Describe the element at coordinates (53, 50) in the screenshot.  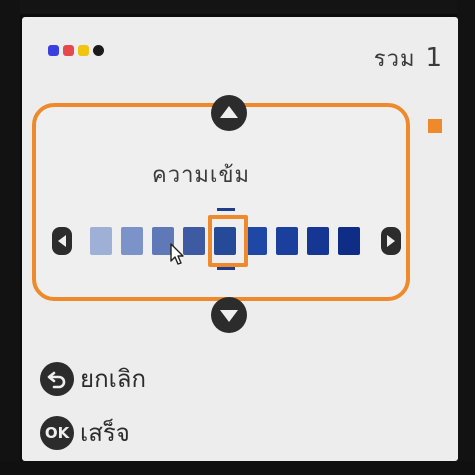
I see `ink-blue-icon` at that location.